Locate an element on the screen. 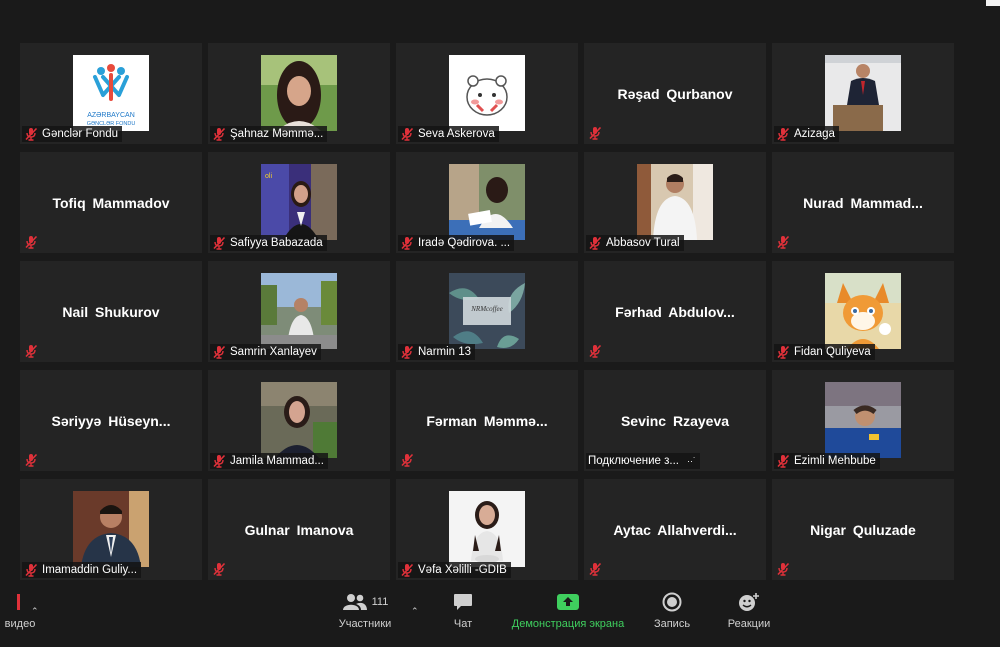 The image size is (1000, 647). participant-name: Nigar Quluzade is located at coordinates (863, 529).